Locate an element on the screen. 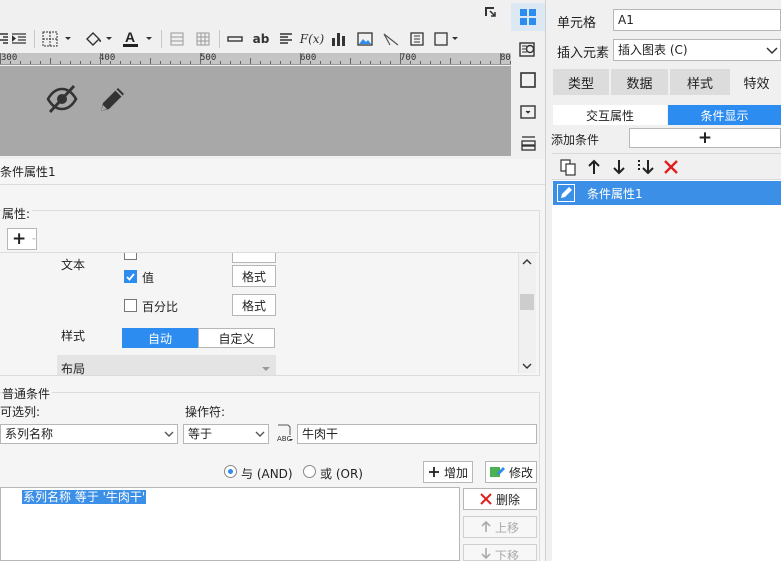  insert-element-select: 插入图表 (C) is located at coordinates (697, 50).